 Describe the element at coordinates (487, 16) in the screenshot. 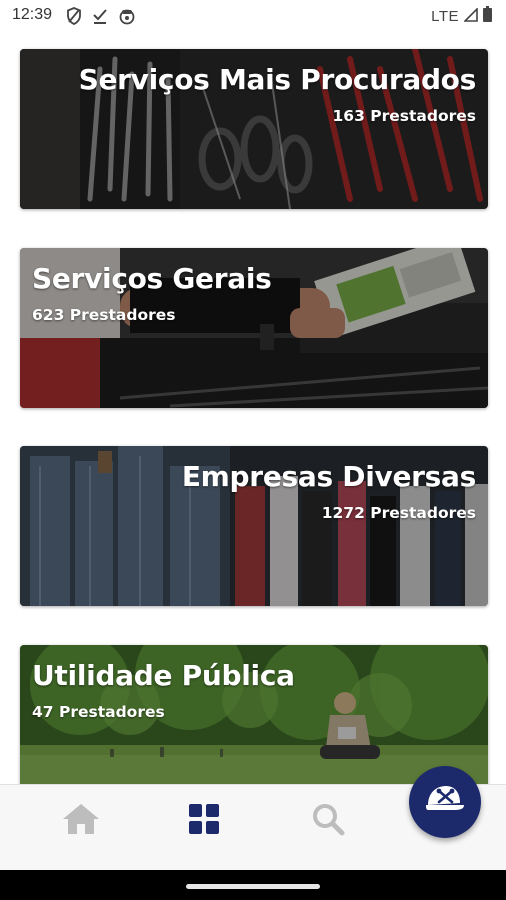

I see `battery-icon` at that location.